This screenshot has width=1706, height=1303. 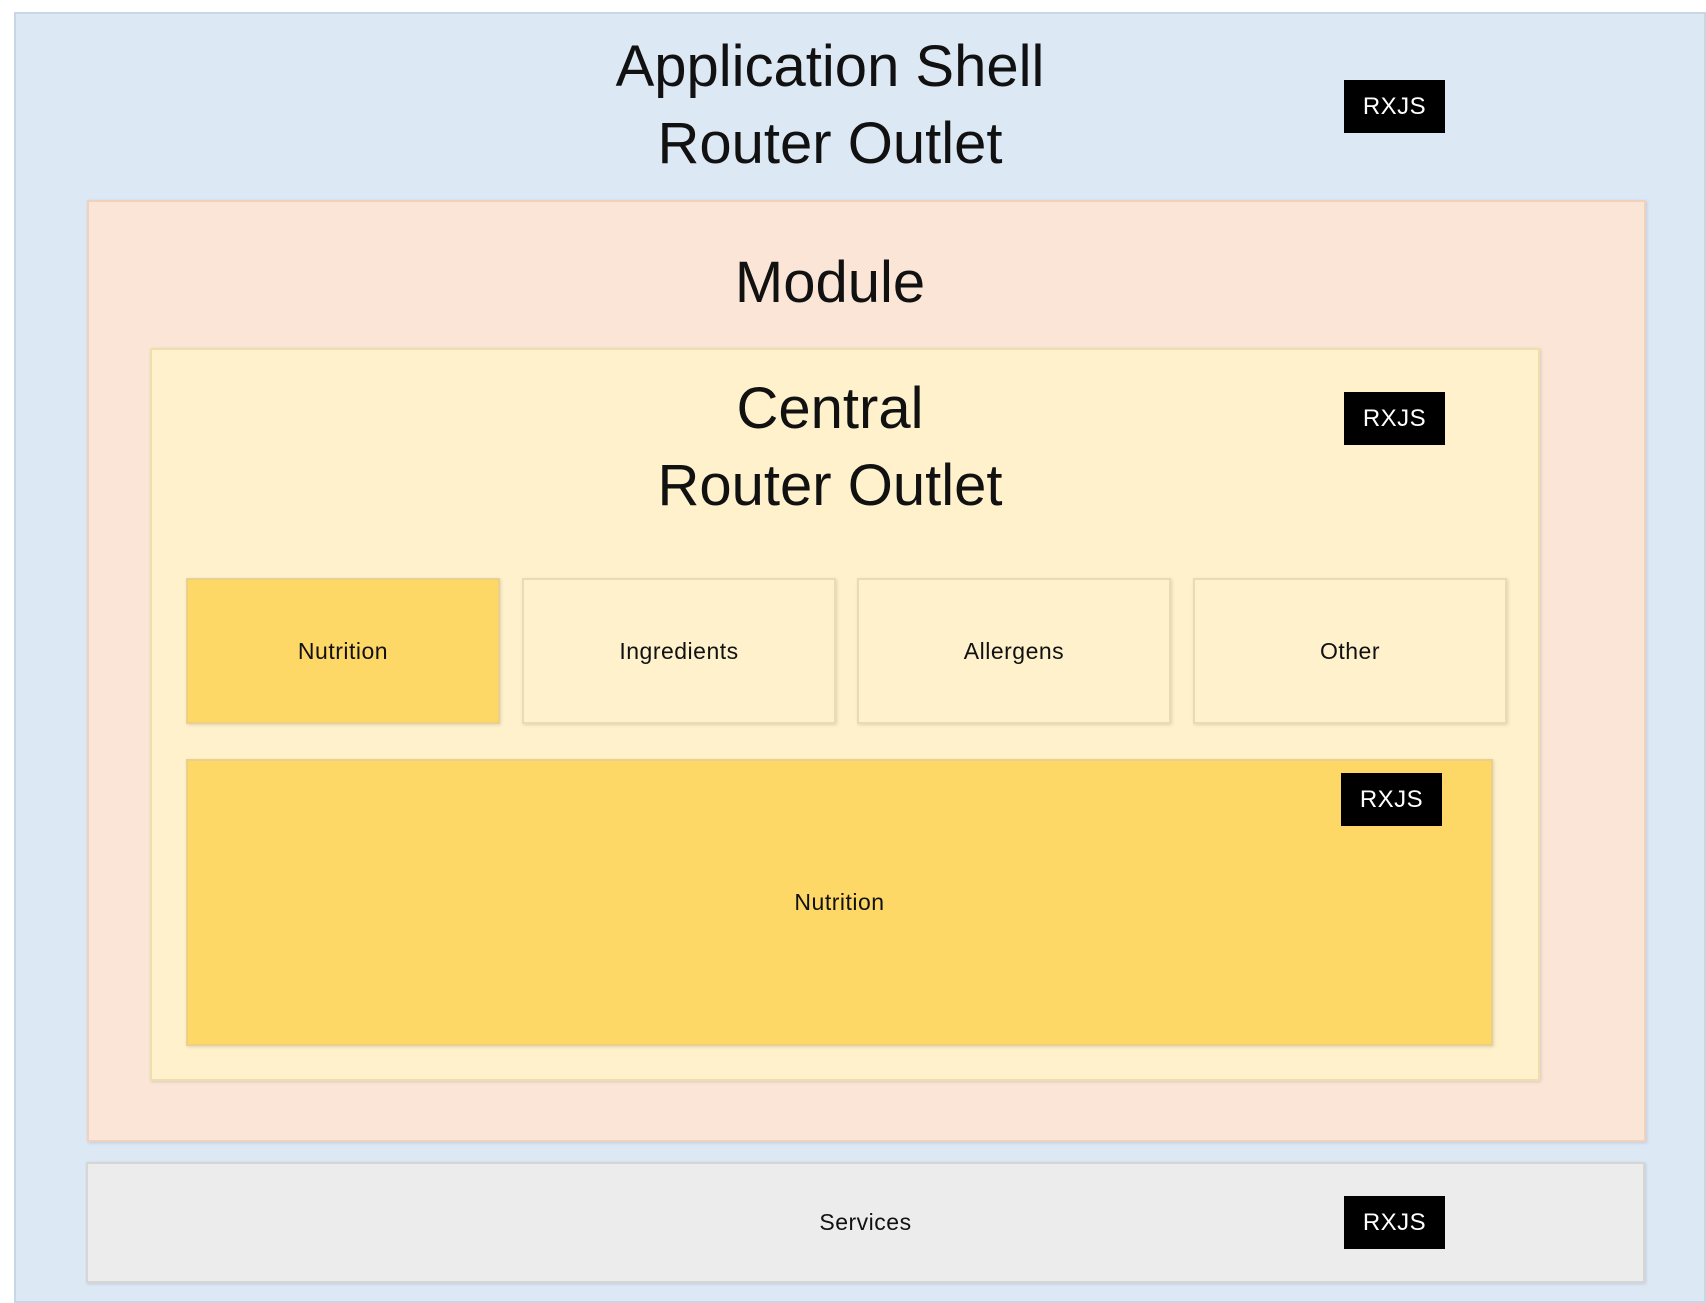 What do you see at coordinates (1350, 651) in the screenshot?
I see `tab-other: Other` at bounding box center [1350, 651].